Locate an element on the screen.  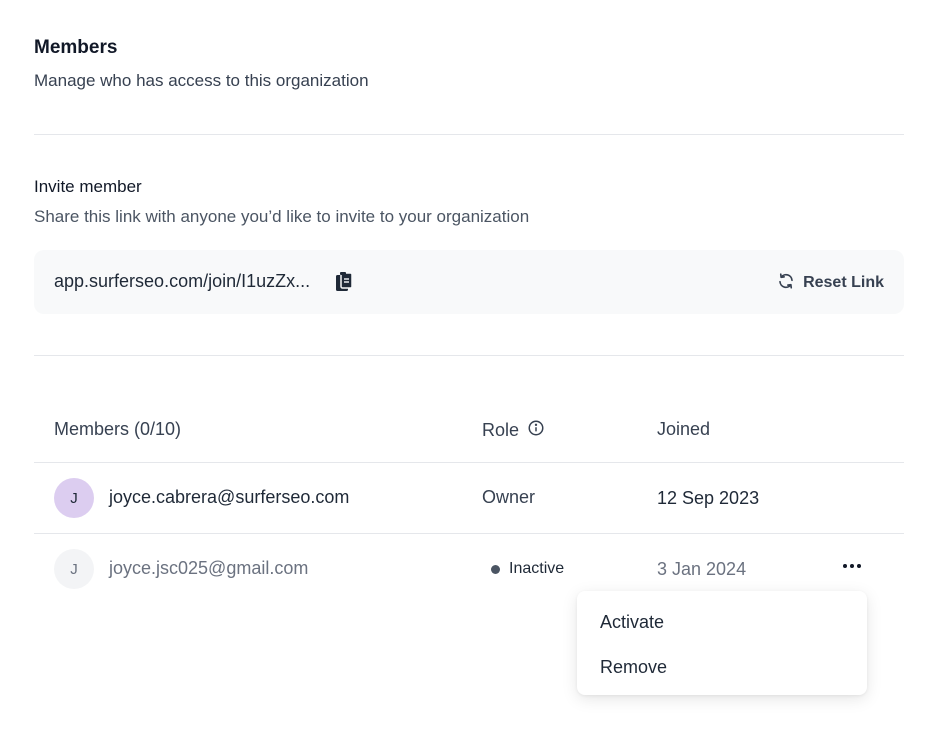
more-options-button is located at coordinates (852, 566).